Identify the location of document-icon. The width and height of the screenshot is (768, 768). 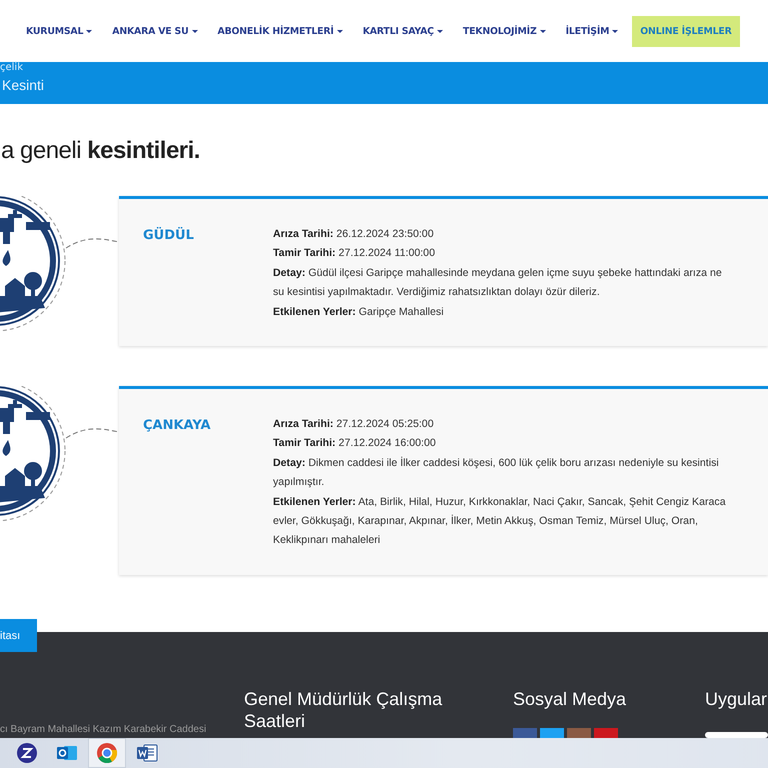
(147, 753).